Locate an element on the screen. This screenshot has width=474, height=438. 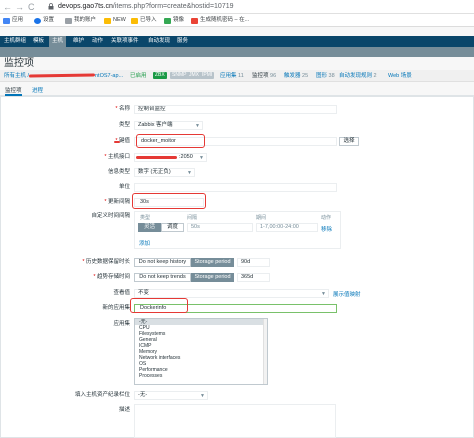
breadcrumb-label: 触发器 is located at coordinates (292, 76).